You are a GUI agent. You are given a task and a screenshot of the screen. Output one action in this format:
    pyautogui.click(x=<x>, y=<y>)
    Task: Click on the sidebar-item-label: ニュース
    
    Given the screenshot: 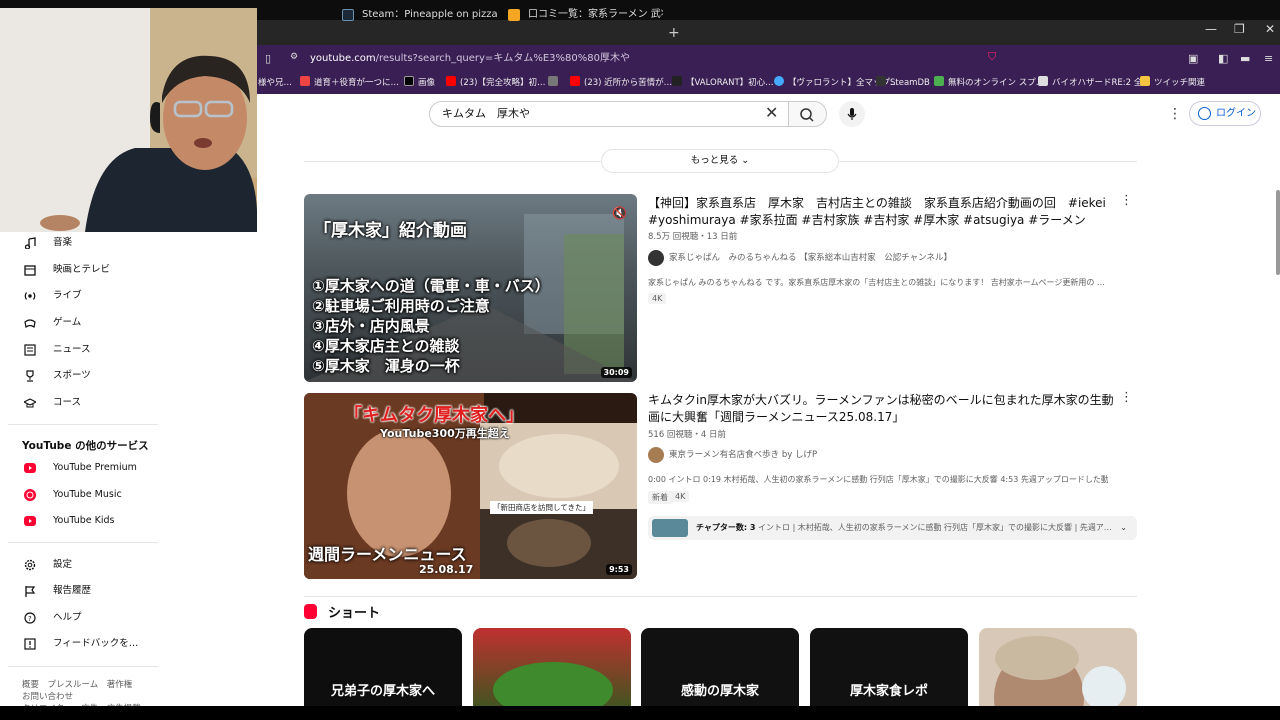 What is the action you would take?
    pyautogui.click(x=72, y=349)
    